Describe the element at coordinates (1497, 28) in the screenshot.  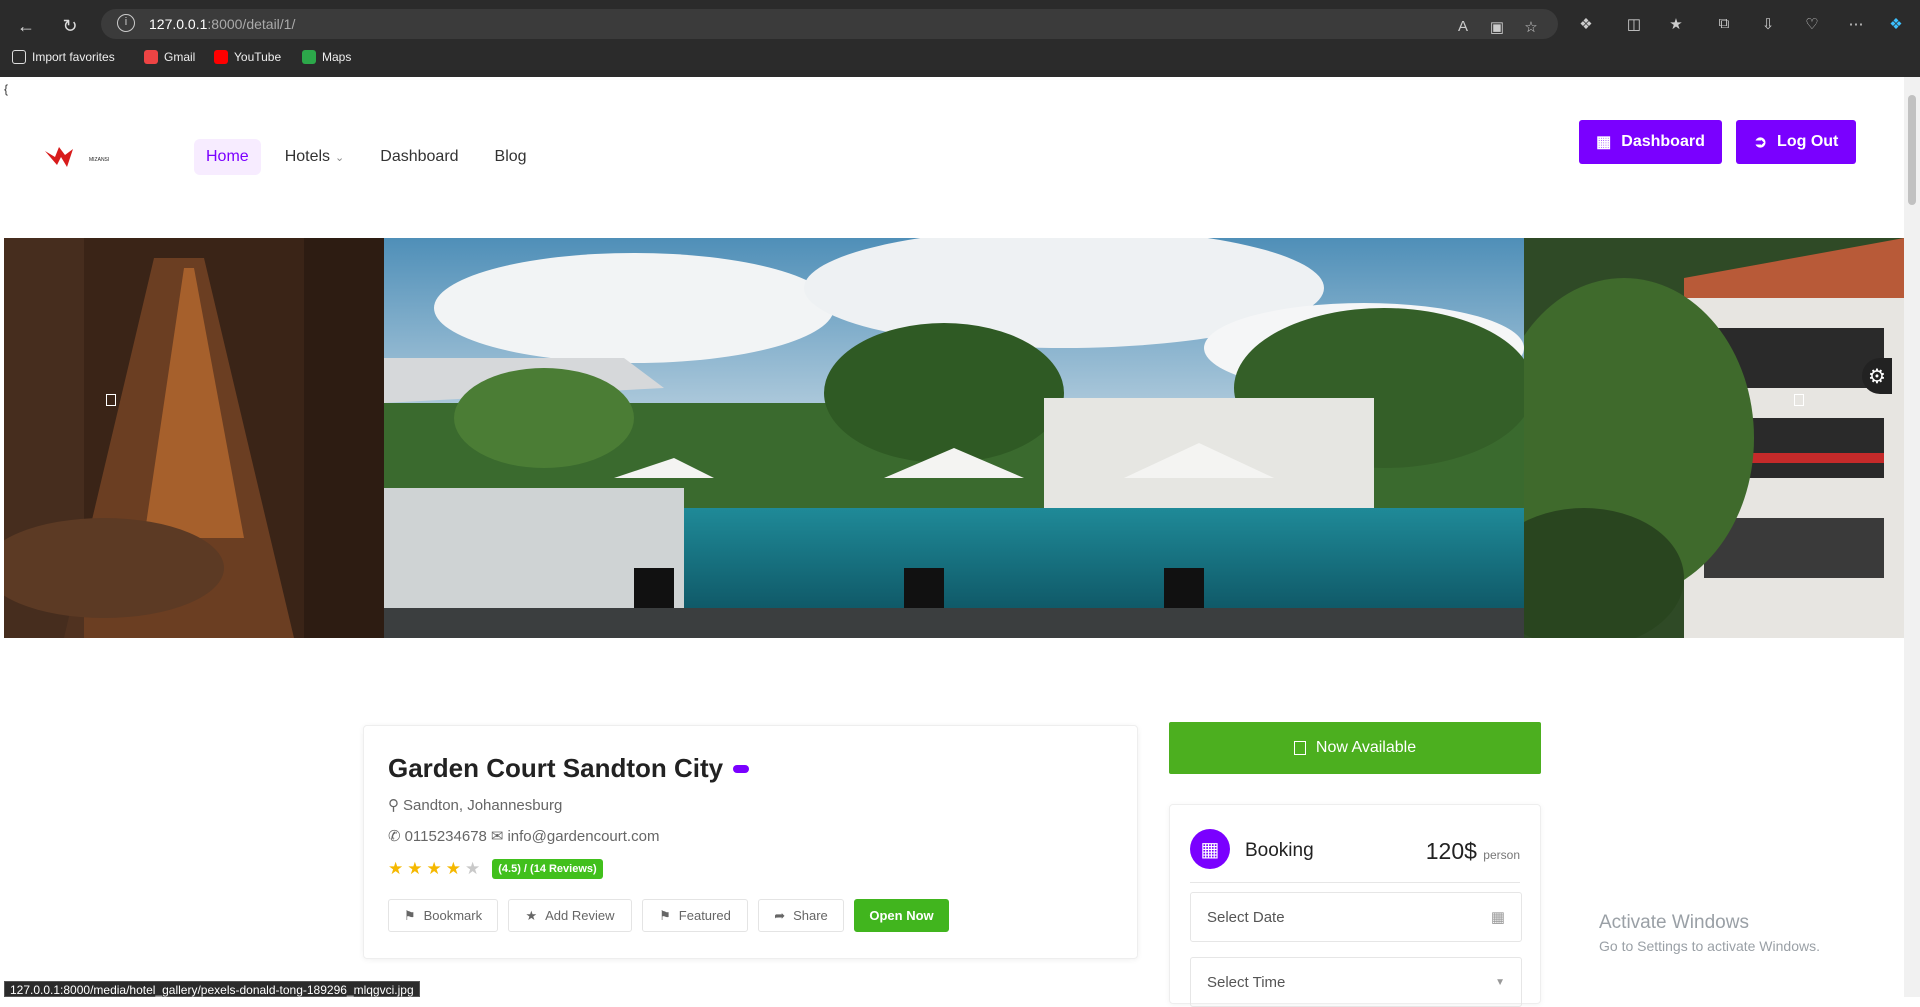
I see `immersive-reader-icon: ▣` at that location.